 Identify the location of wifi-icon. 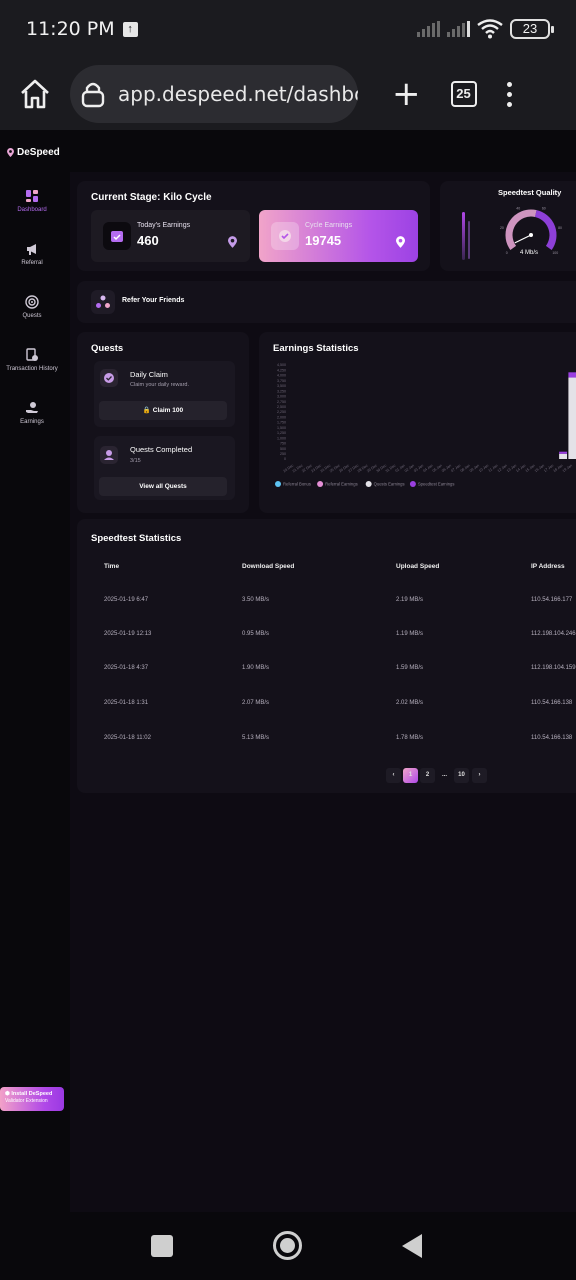
(490, 29).